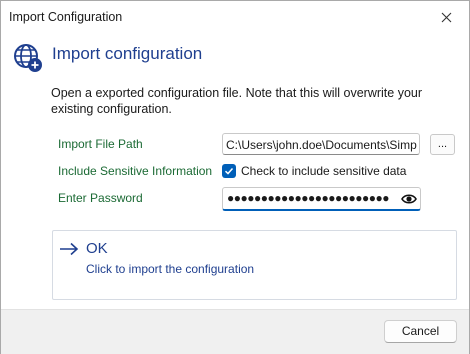 The image size is (470, 354). What do you see at coordinates (135, 171) in the screenshot?
I see `include-sensitive-label: Include Sensitive Information` at bounding box center [135, 171].